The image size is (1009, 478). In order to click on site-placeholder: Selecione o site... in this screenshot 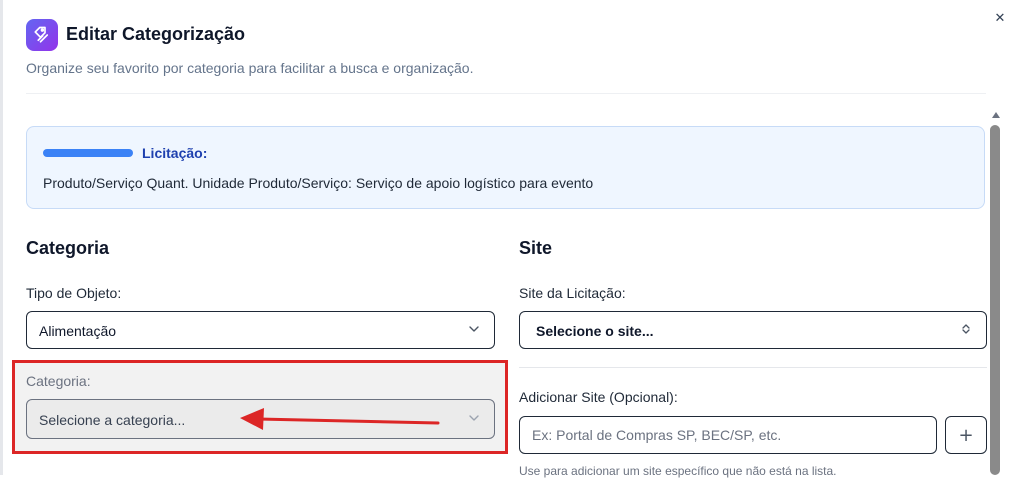, I will do `click(595, 331)`.